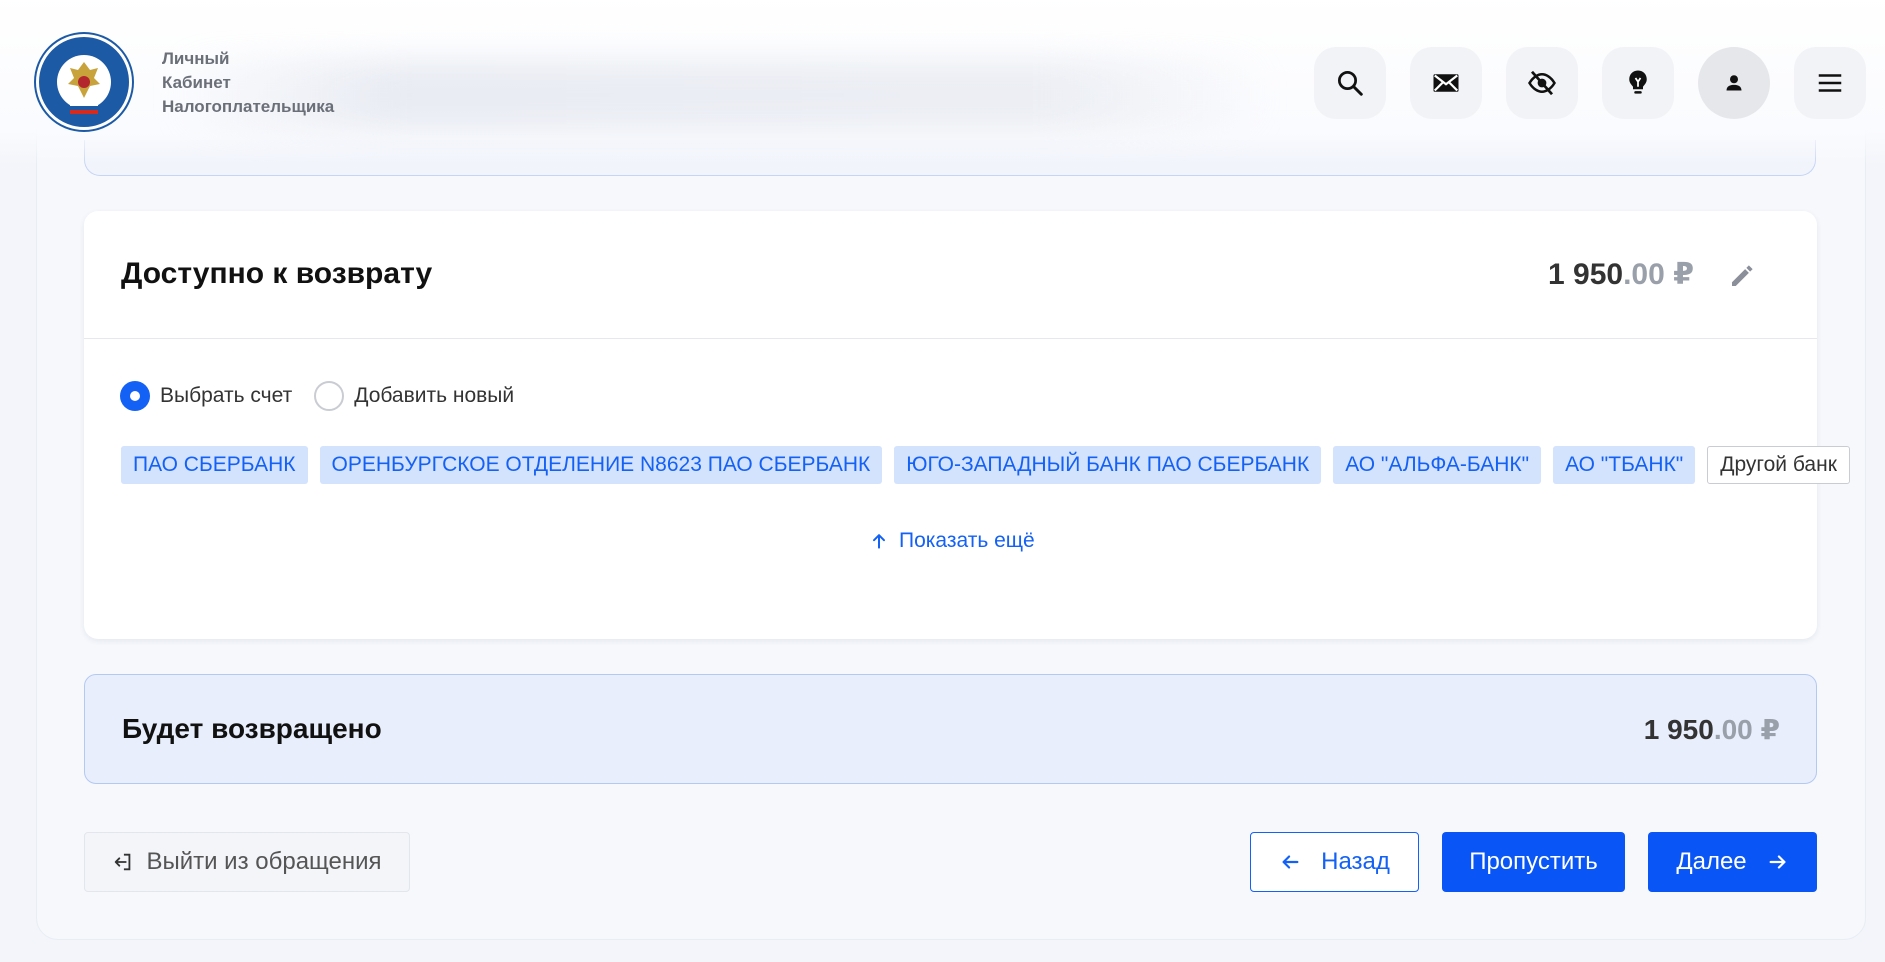  Describe the element at coordinates (248, 106) in the screenshot. I see `brand-line-3: Налогоплательщика` at that location.